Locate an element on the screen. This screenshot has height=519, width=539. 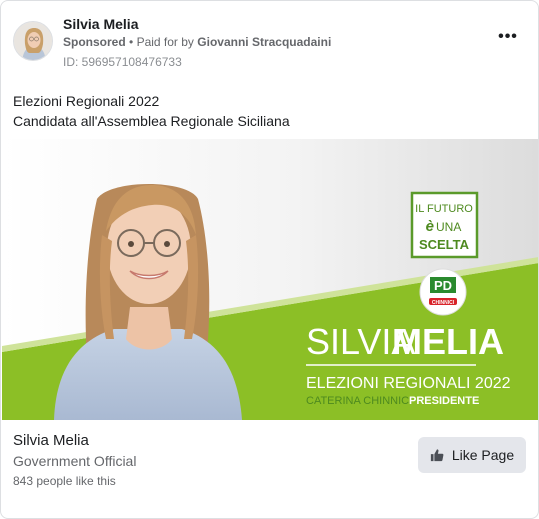
like-page-button: Like Page is located at coordinates (472, 455).